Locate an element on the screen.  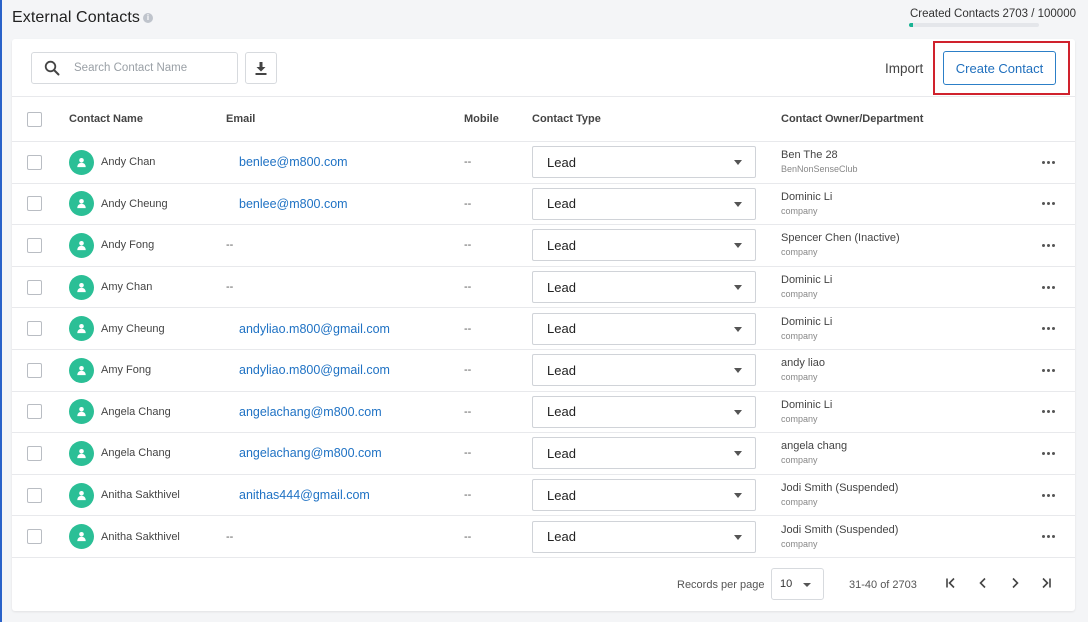
records-per-page-select: 10 is located at coordinates (797, 584).